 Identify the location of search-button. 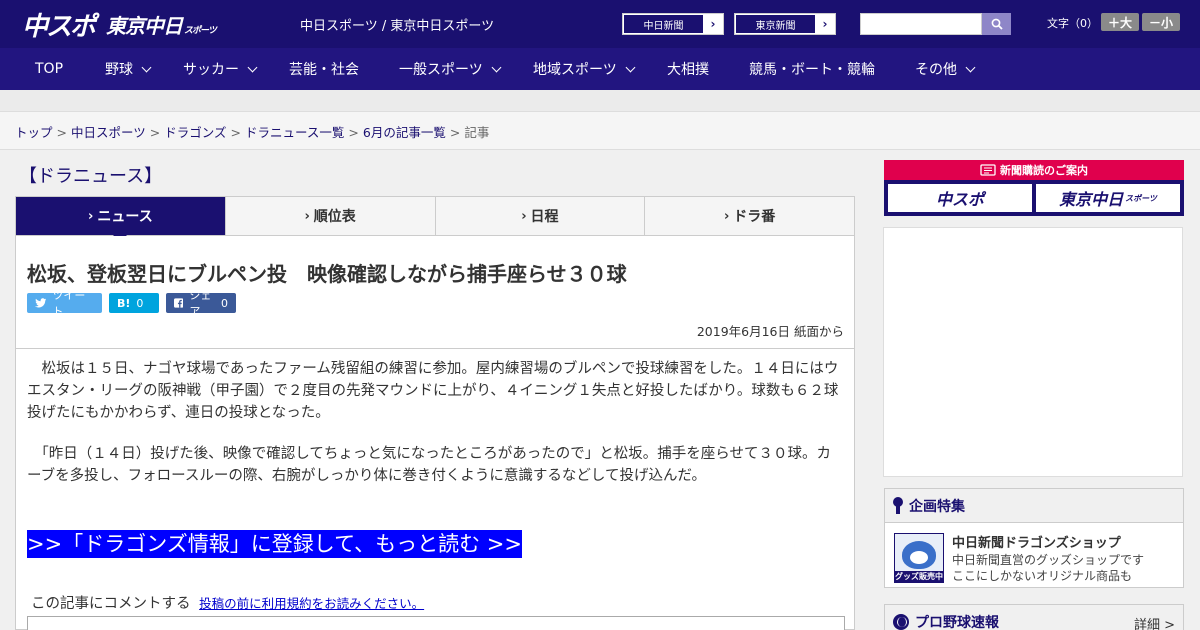
(996, 24).